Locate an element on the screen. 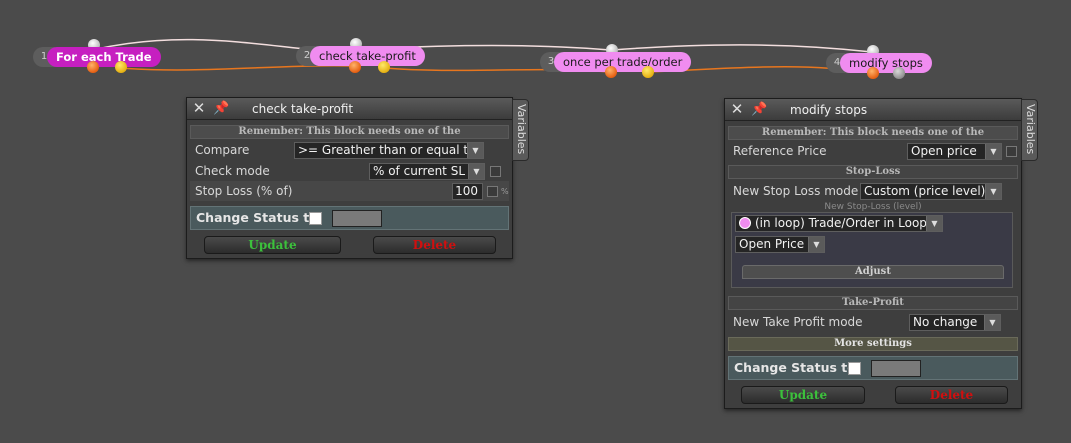 The image size is (1071, 443). panel-title: modify stops is located at coordinates (829, 110).